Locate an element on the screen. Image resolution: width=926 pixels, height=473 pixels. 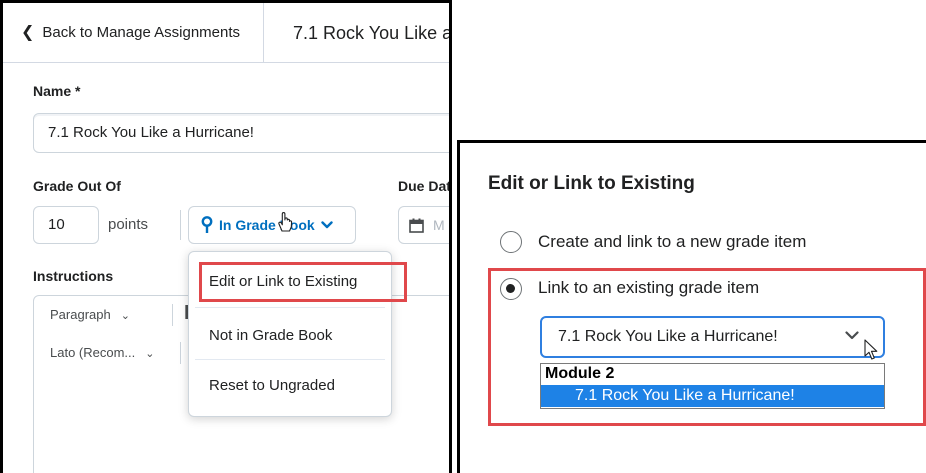
calendar-icon is located at coordinates (416, 225).